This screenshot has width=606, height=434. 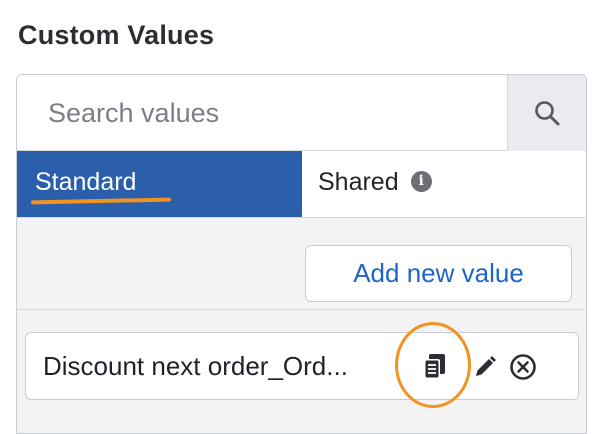 What do you see at coordinates (116, 35) in the screenshot?
I see `section-title: Custom Values` at bounding box center [116, 35].